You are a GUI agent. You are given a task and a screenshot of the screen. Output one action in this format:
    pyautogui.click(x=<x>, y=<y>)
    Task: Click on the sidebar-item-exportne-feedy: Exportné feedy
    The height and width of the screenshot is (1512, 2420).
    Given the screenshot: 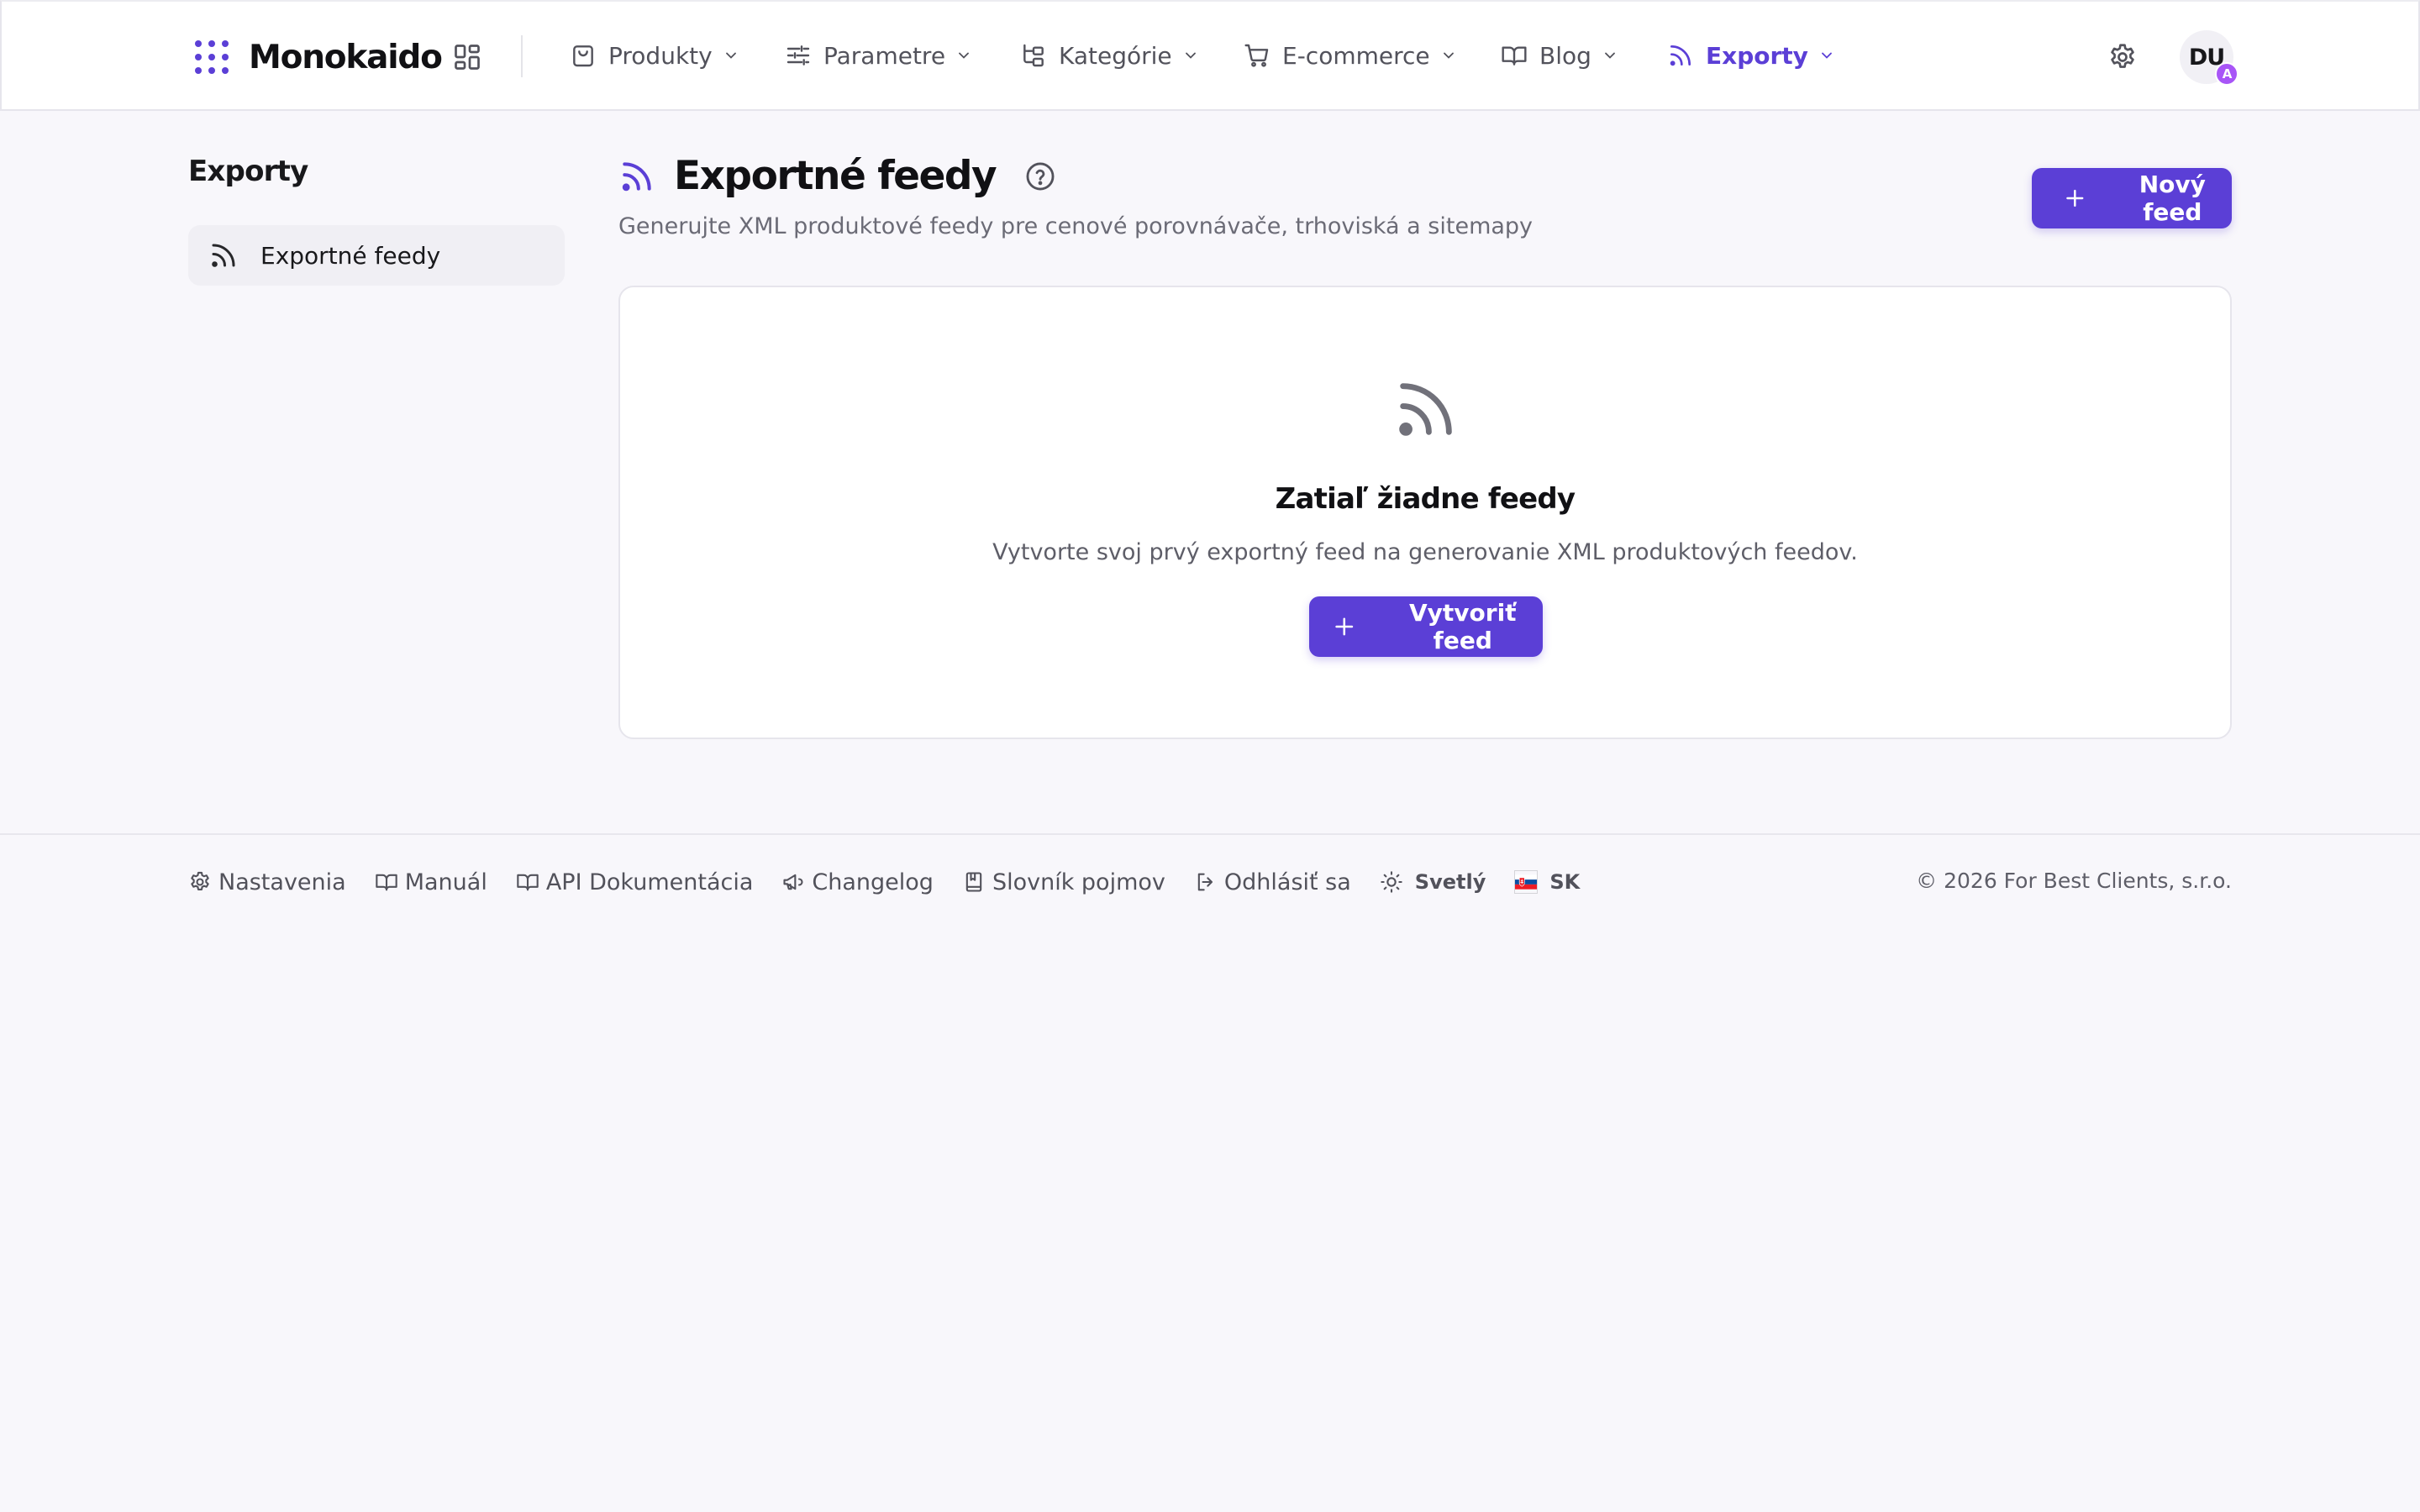 What is the action you would take?
    pyautogui.click(x=376, y=255)
    